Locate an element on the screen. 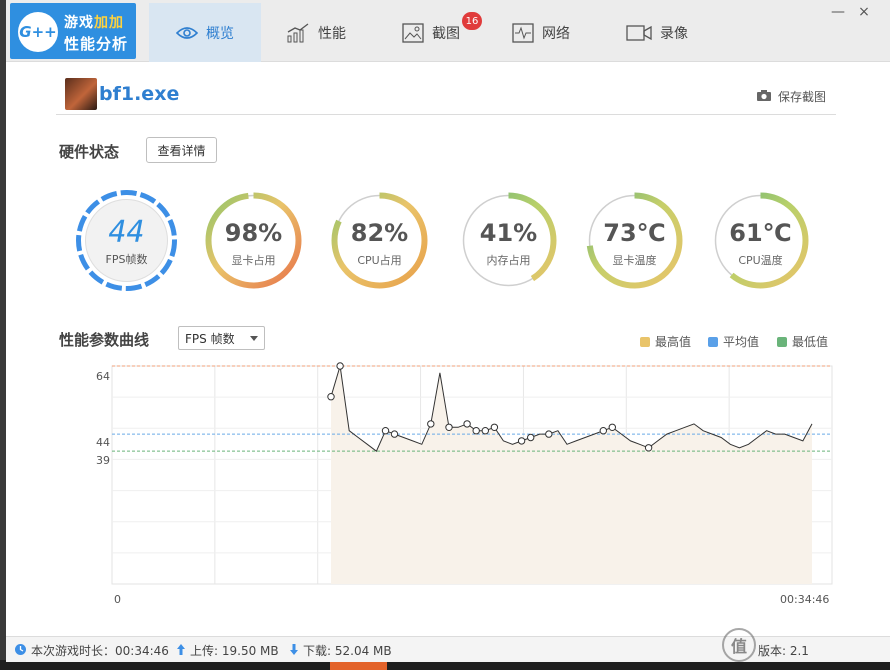  legend-avg: 平均值 is located at coordinates (733, 341).